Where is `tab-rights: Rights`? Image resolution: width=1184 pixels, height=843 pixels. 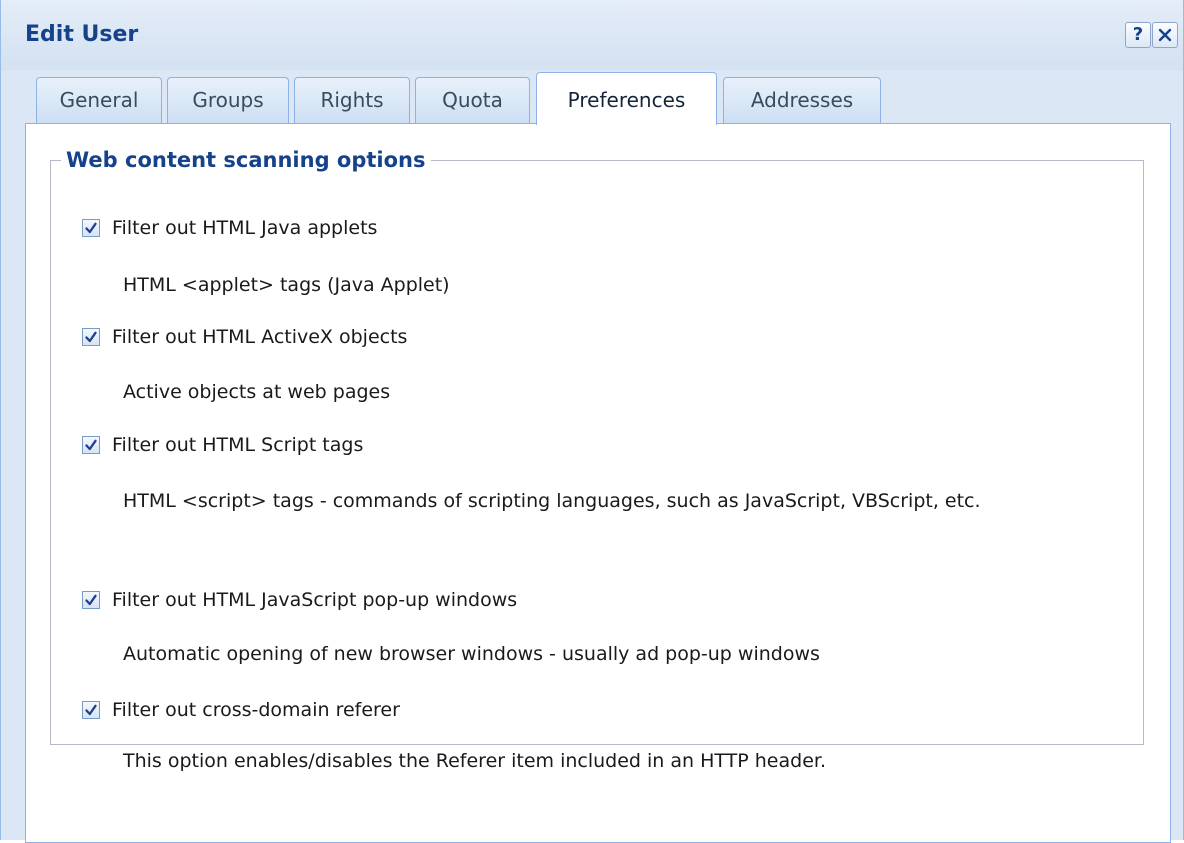 tab-rights: Rights is located at coordinates (352, 100).